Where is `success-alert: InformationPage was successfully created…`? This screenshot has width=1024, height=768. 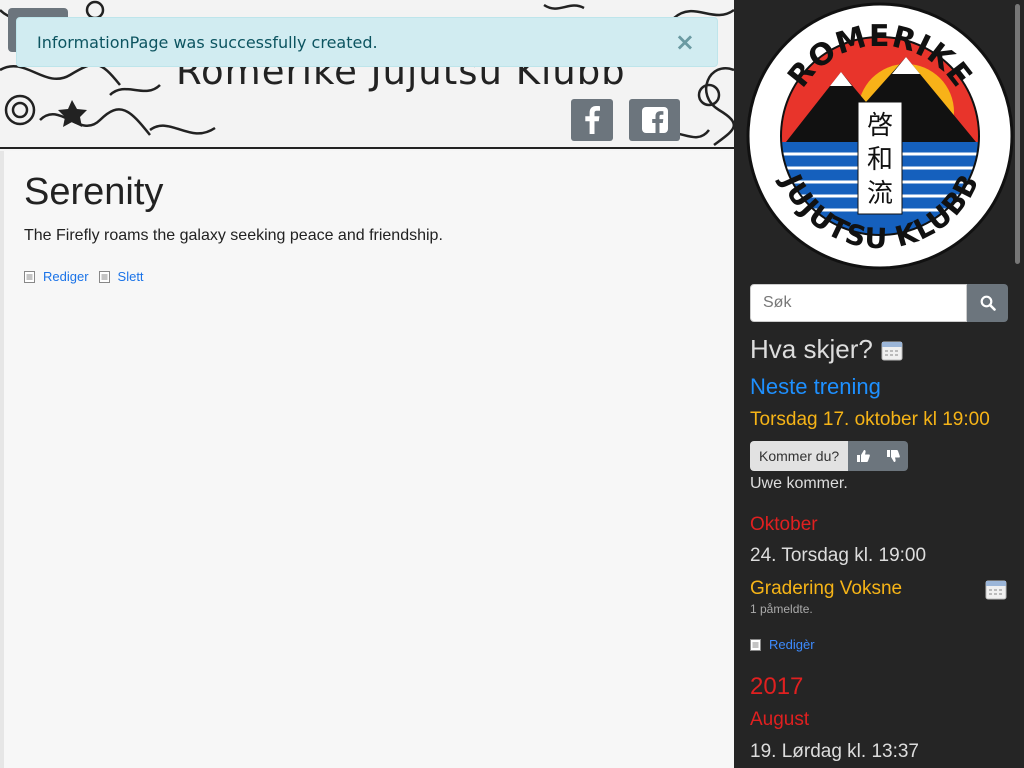
success-alert: InformationPage was successfully created… is located at coordinates (367, 42).